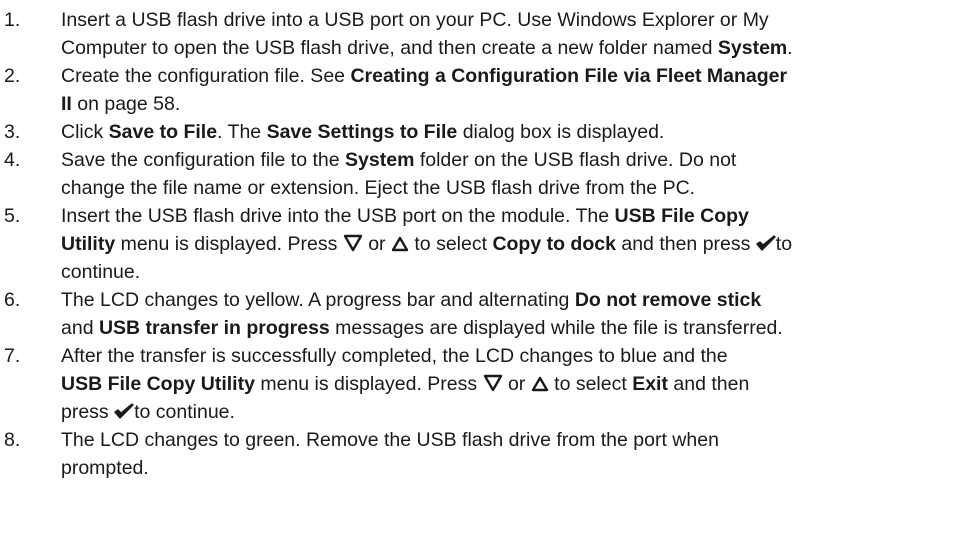 Image resolution: width=978 pixels, height=539 pixels. Describe the element at coordinates (12, 160) in the screenshot. I see `step-number: 4.` at that location.